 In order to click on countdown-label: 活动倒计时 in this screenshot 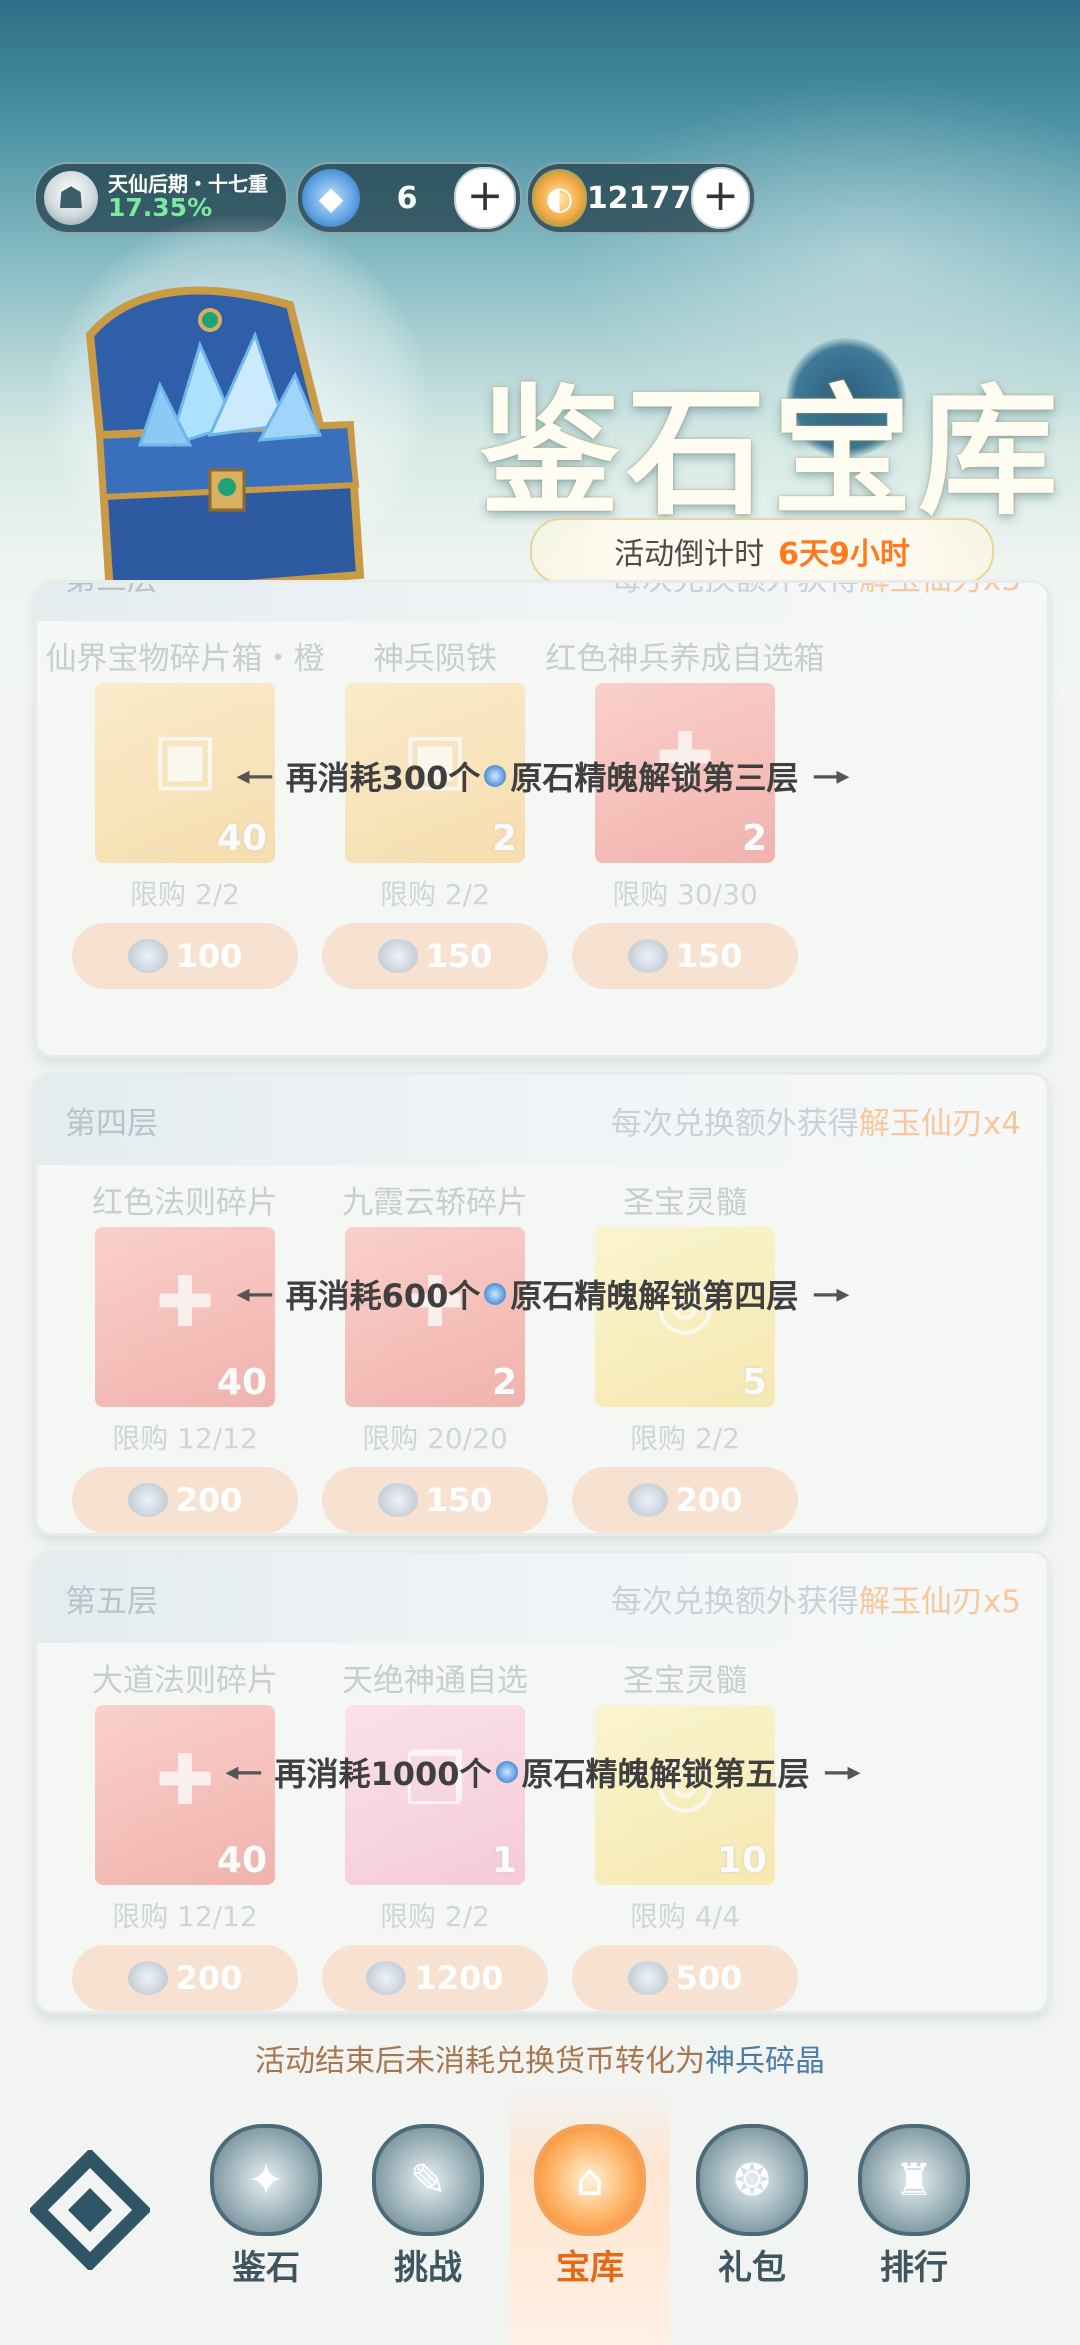, I will do `click(689, 554)`.